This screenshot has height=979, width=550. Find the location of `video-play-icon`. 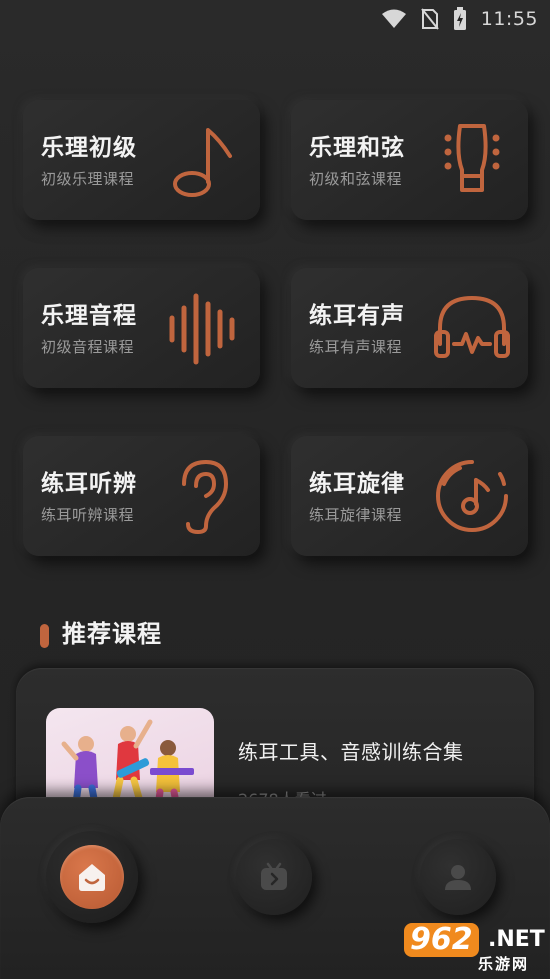

video-play-icon is located at coordinates (274, 876).